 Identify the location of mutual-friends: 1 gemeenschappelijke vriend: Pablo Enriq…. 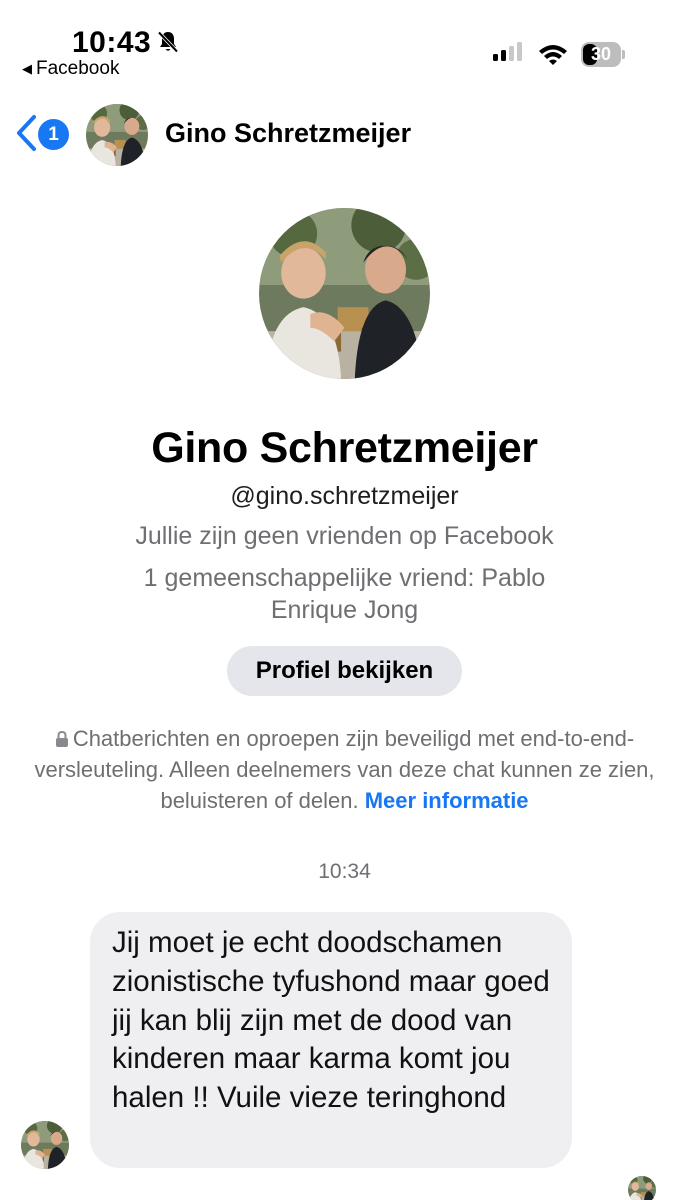
(344, 594).